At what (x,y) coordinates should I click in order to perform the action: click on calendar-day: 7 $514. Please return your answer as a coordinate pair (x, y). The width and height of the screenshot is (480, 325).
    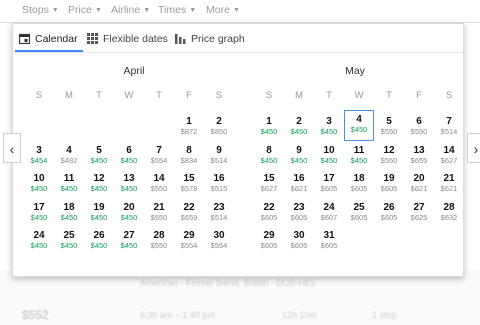
    Looking at the image, I should click on (449, 126).